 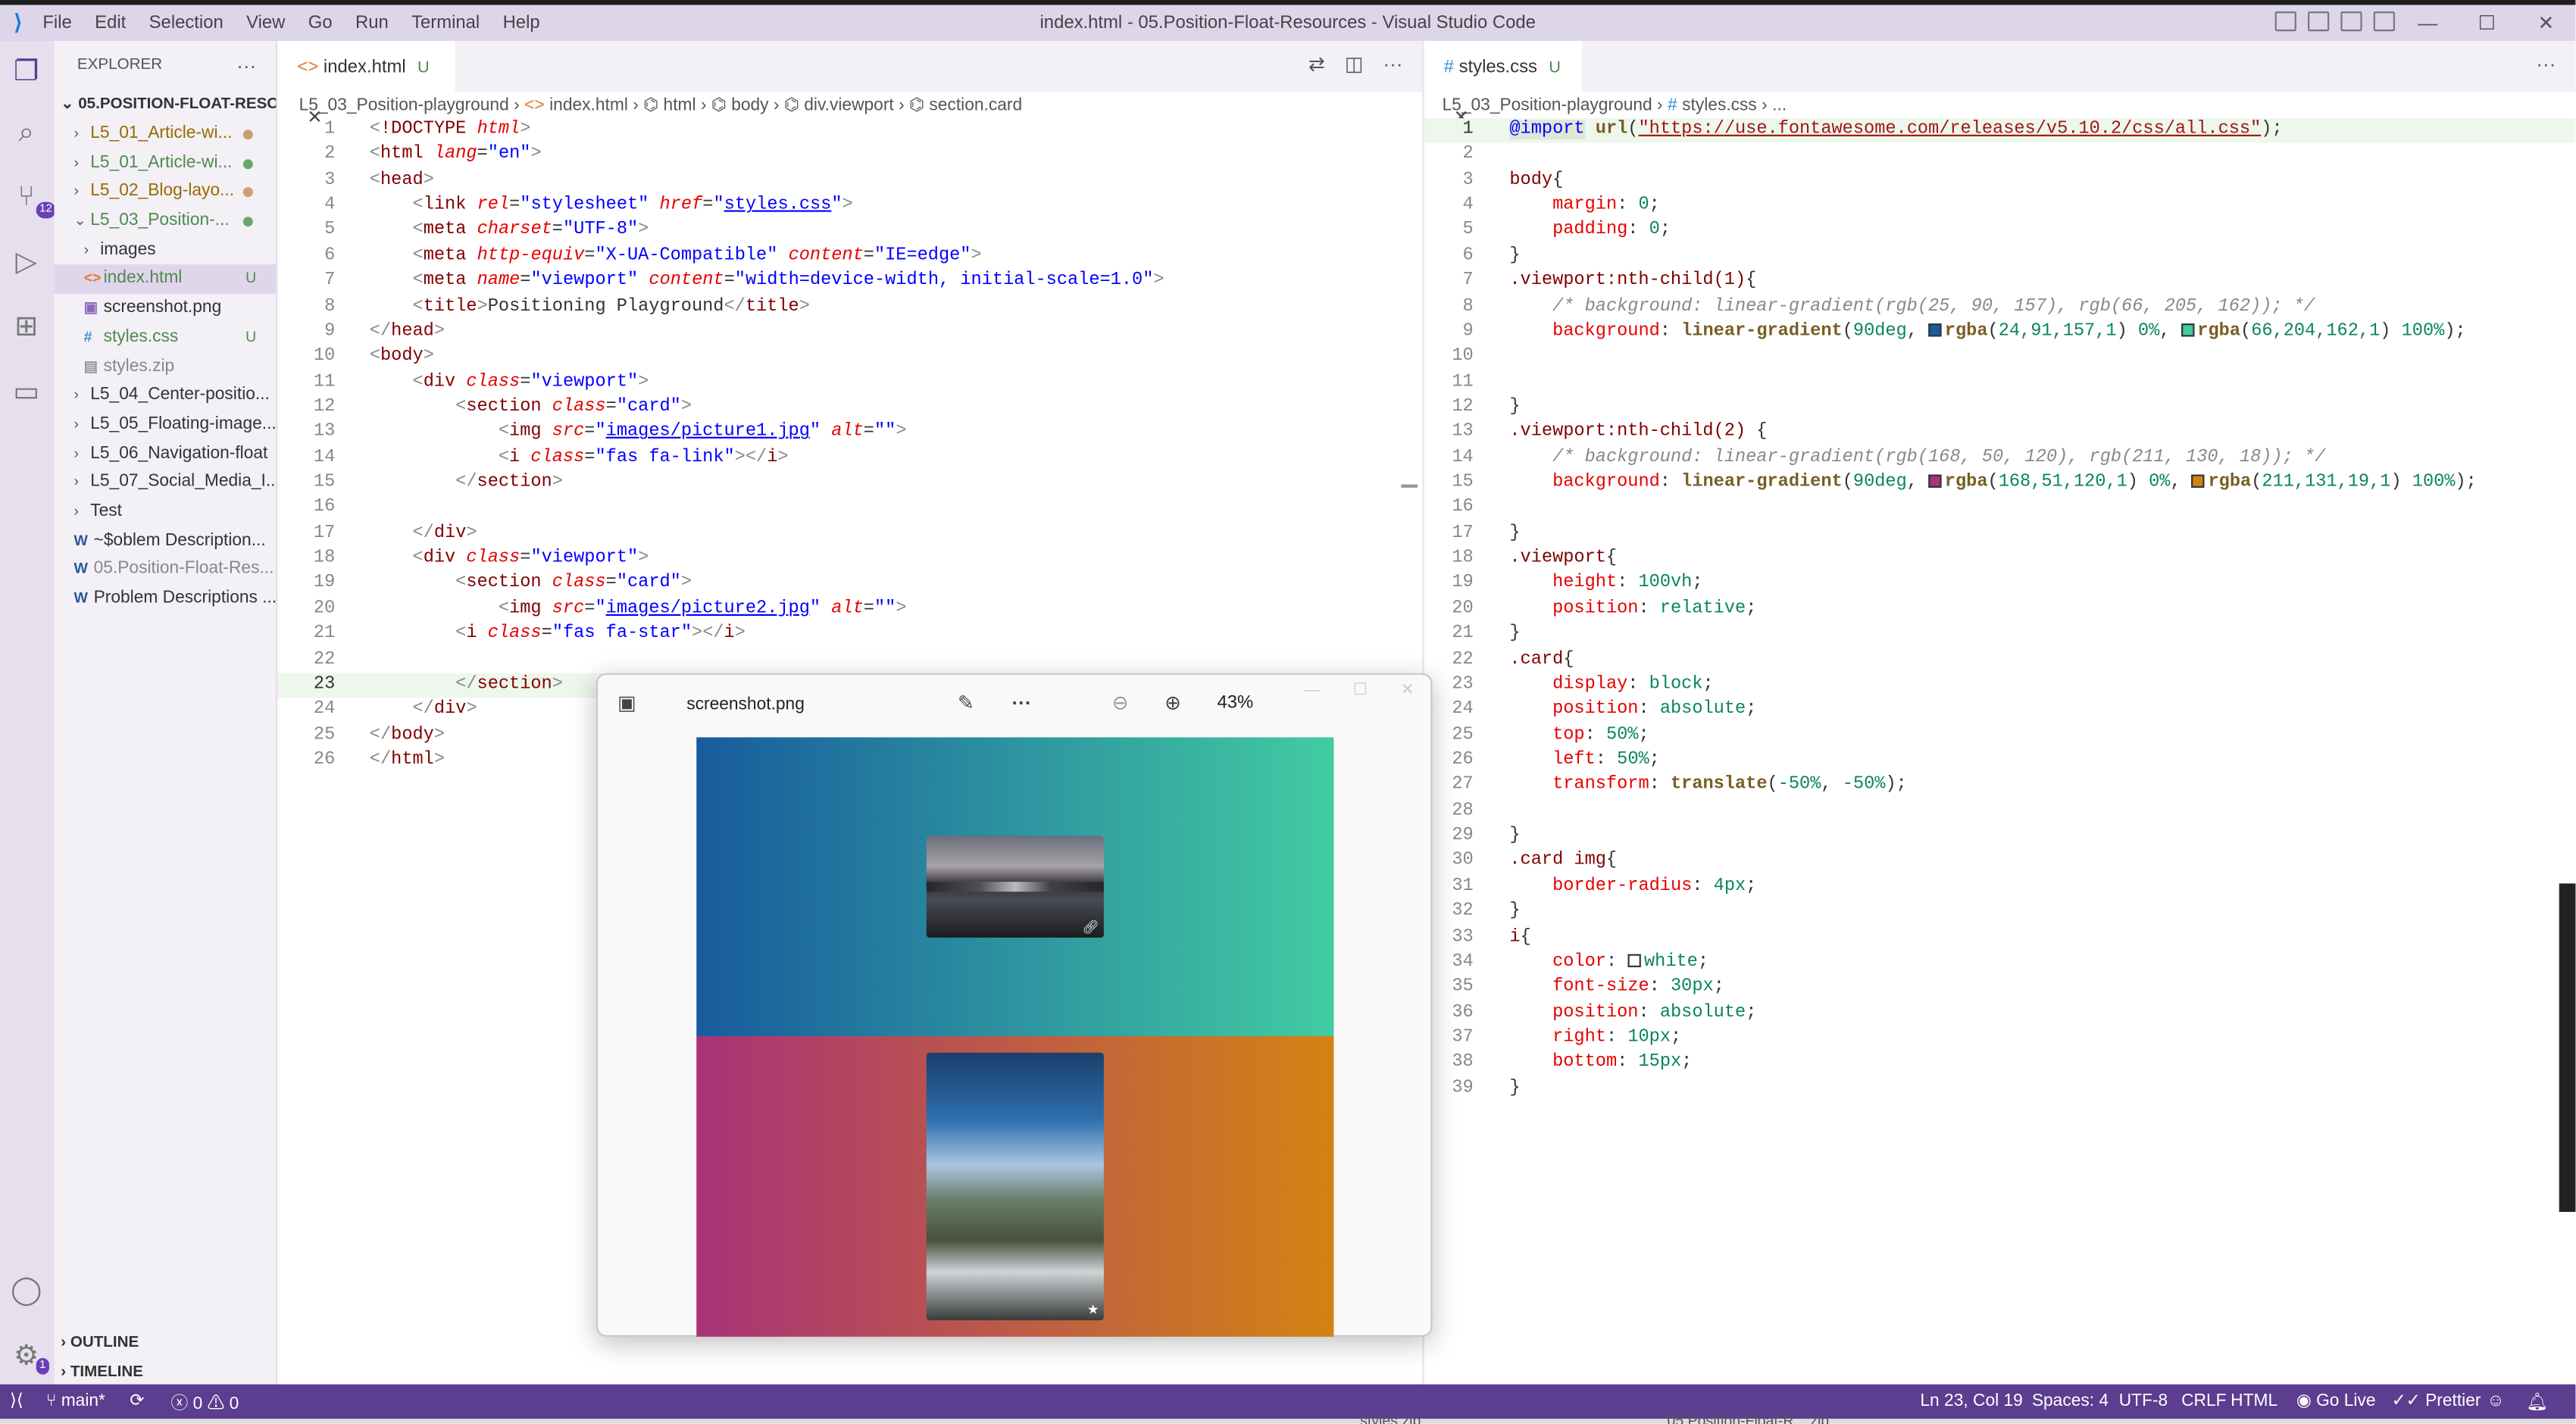 I want to click on menu-item: View, so click(x=266, y=23).